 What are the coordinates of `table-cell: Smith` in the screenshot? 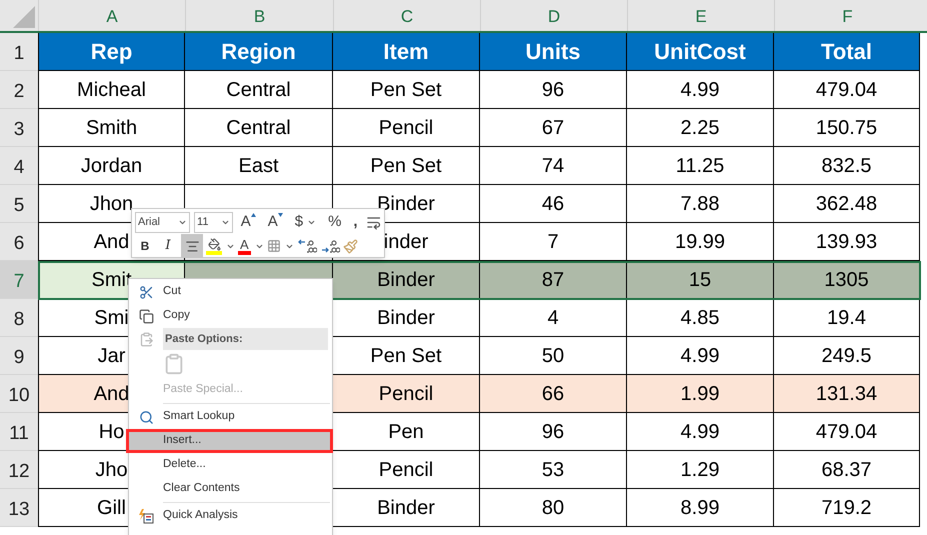 It's located at (111, 128).